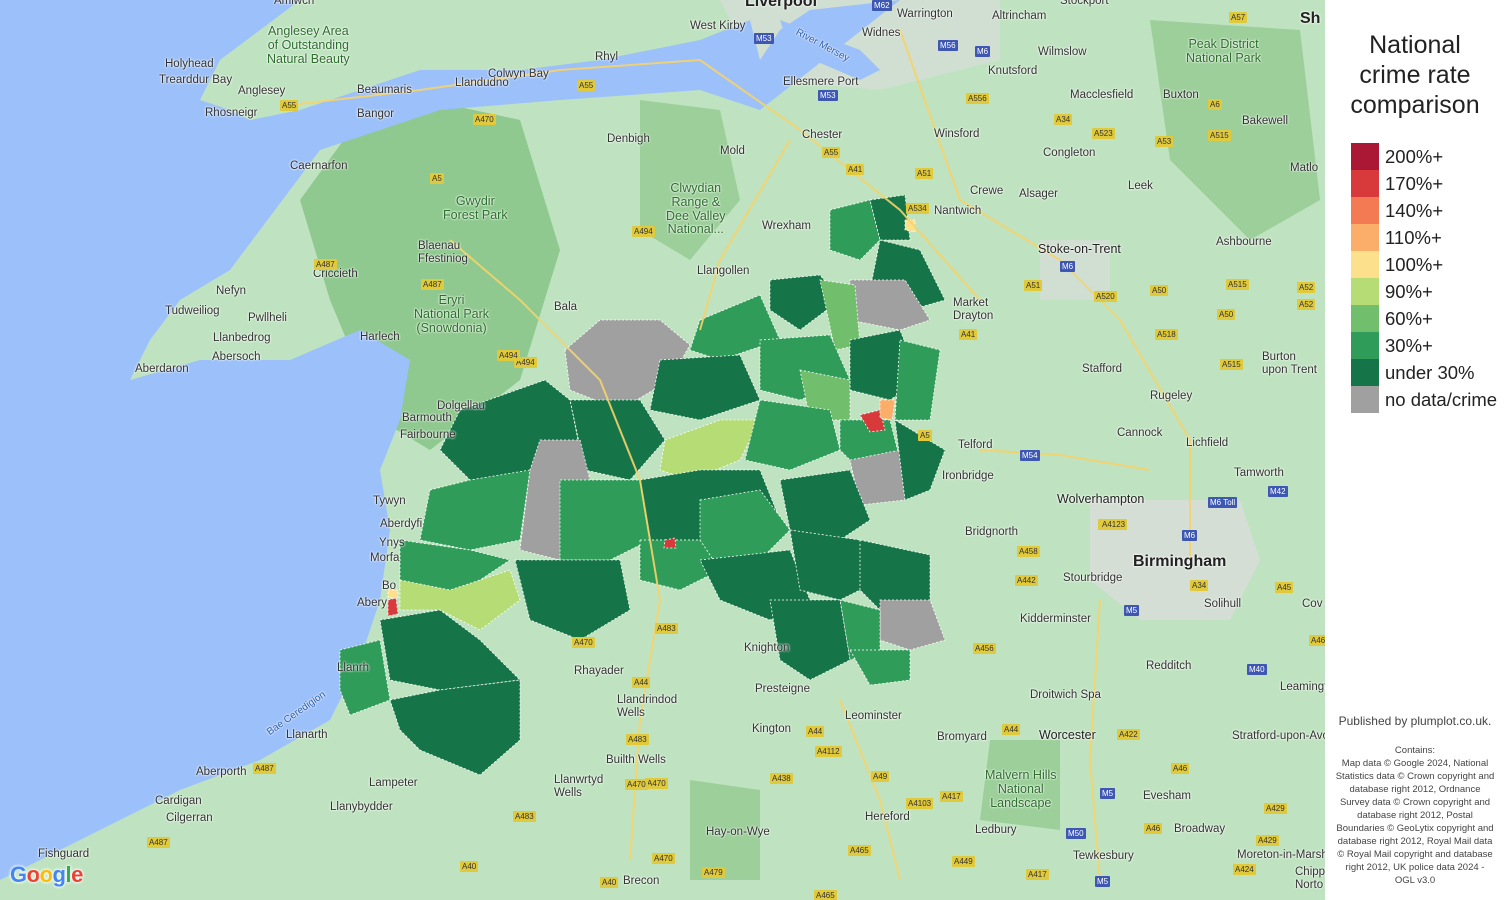 The height and width of the screenshot is (900, 1505). I want to click on a-road-shield: A487, so click(432, 284).